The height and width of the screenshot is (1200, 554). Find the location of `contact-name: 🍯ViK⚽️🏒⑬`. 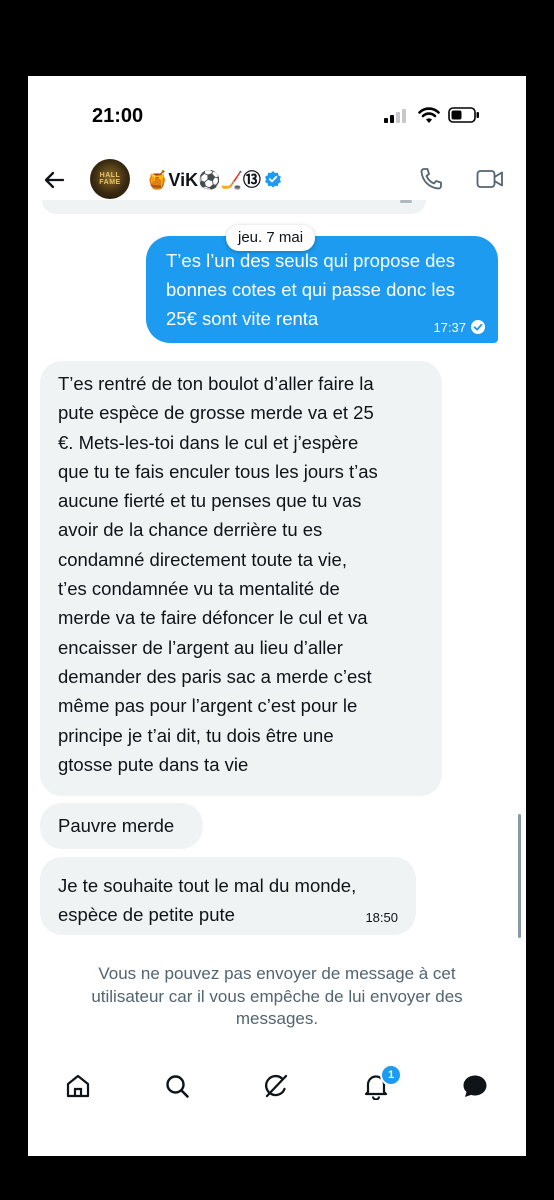

contact-name: 🍯ViK⚽️🏒⑬ is located at coordinates (214, 179).